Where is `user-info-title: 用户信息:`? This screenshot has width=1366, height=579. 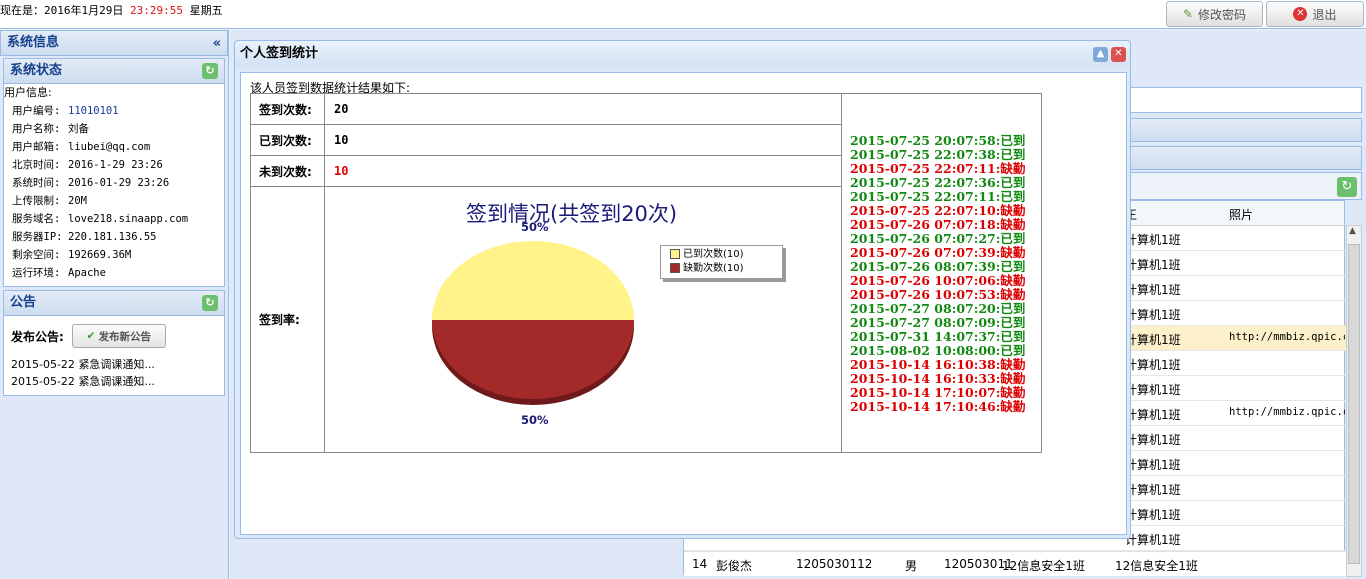
user-info-title: 用户信息: is located at coordinates (28, 92).